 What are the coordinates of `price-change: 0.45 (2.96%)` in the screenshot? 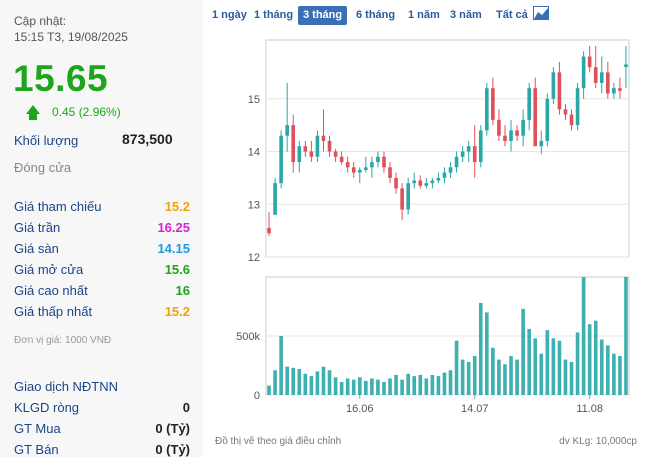 It's located at (86, 112).